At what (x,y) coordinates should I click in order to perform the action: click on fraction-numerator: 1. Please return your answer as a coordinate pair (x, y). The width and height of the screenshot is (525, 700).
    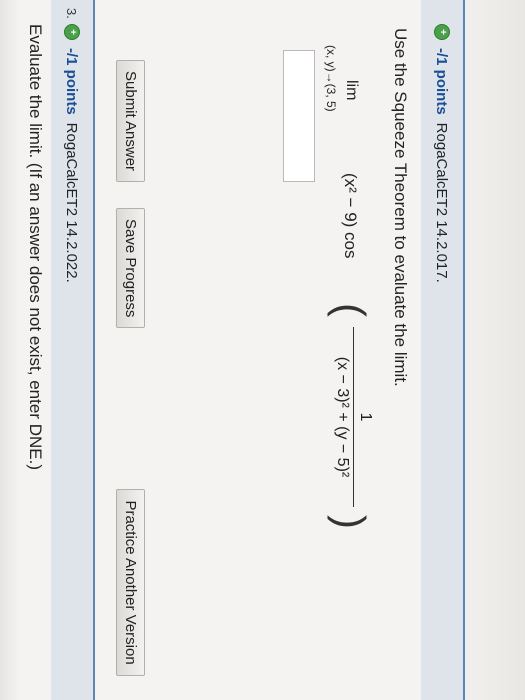
    Looking at the image, I should click on (365, 417).